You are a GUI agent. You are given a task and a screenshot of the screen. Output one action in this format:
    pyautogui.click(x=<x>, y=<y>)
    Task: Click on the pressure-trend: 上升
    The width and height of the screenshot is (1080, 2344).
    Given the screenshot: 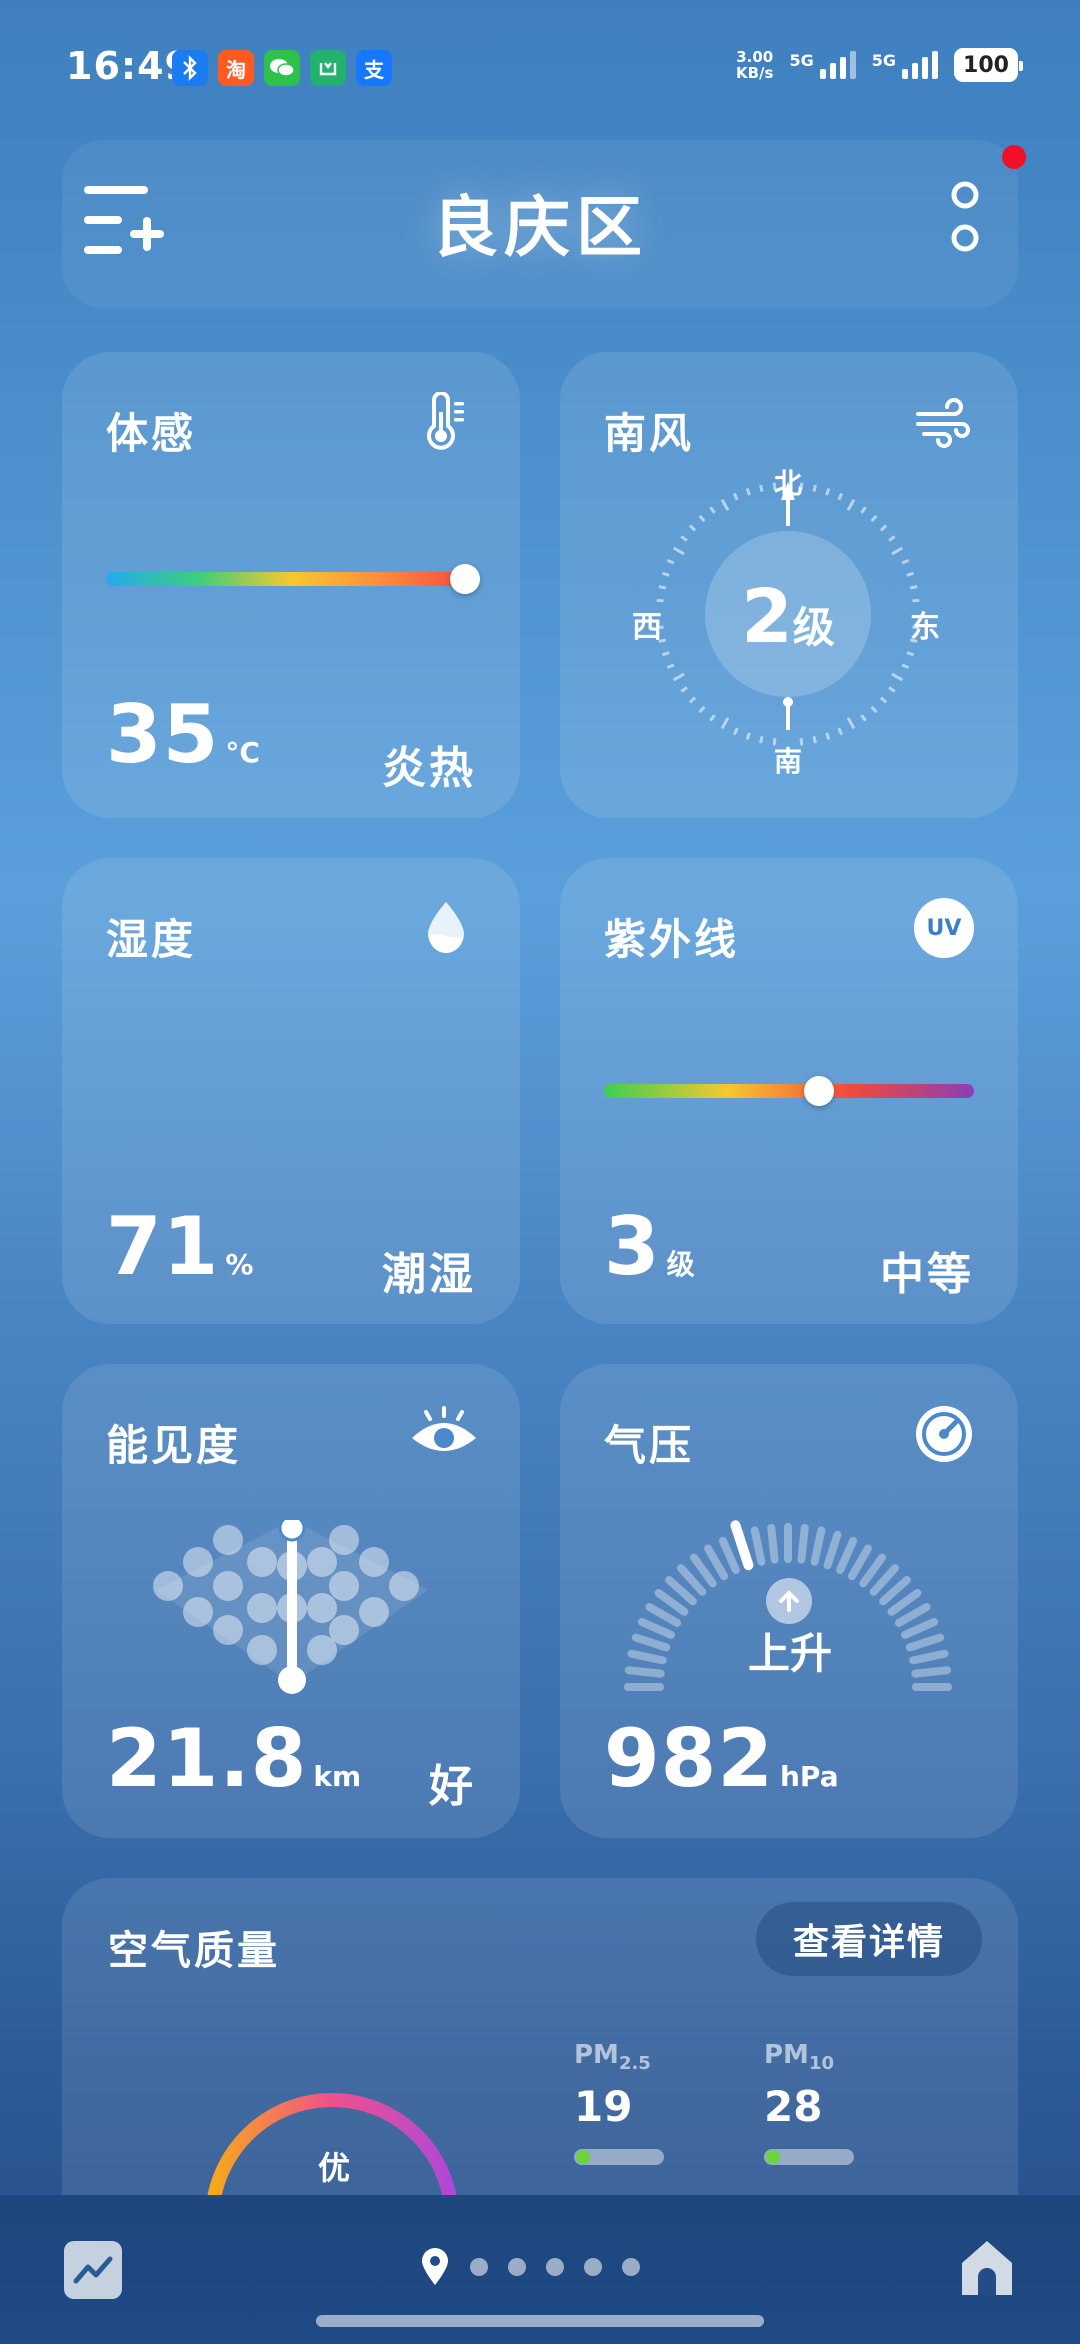 What is the action you would take?
    pyautogui.click(x=789, y=1653)
    